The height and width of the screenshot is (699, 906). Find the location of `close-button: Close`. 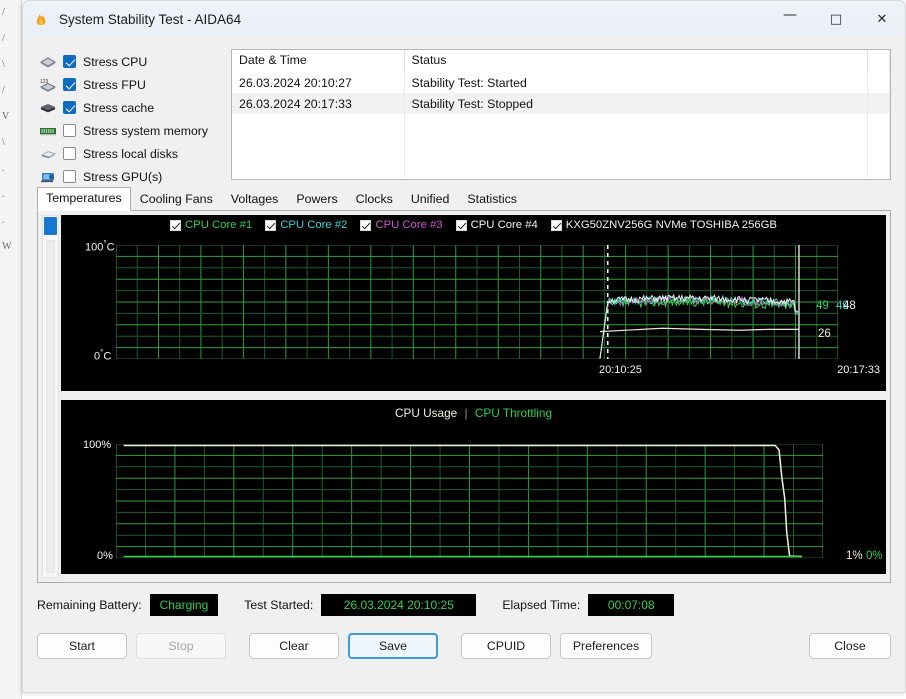

close-button: Close is located at coordinates (850, 646).